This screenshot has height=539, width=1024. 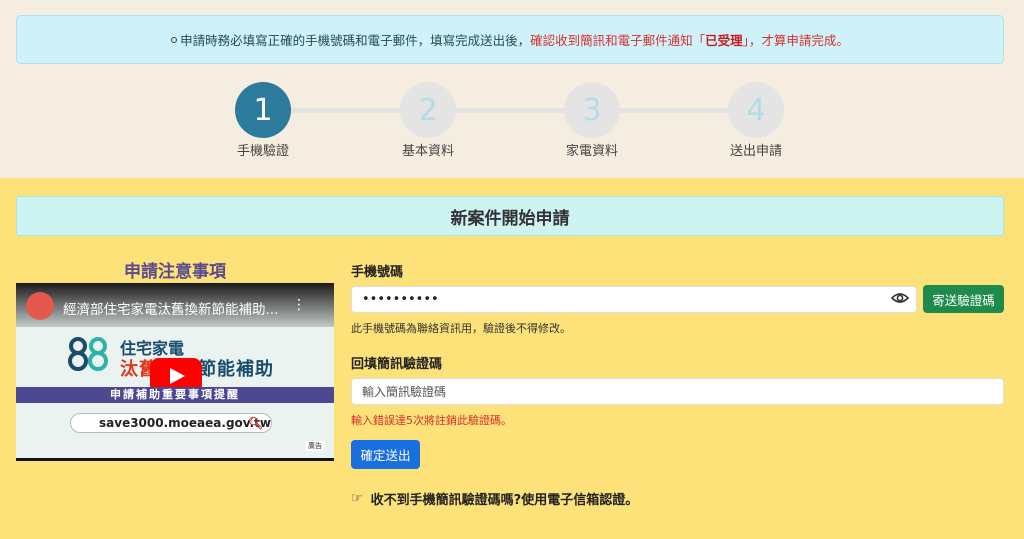 I want to click on step-3-circle: 3, so click(x=592, y=110).